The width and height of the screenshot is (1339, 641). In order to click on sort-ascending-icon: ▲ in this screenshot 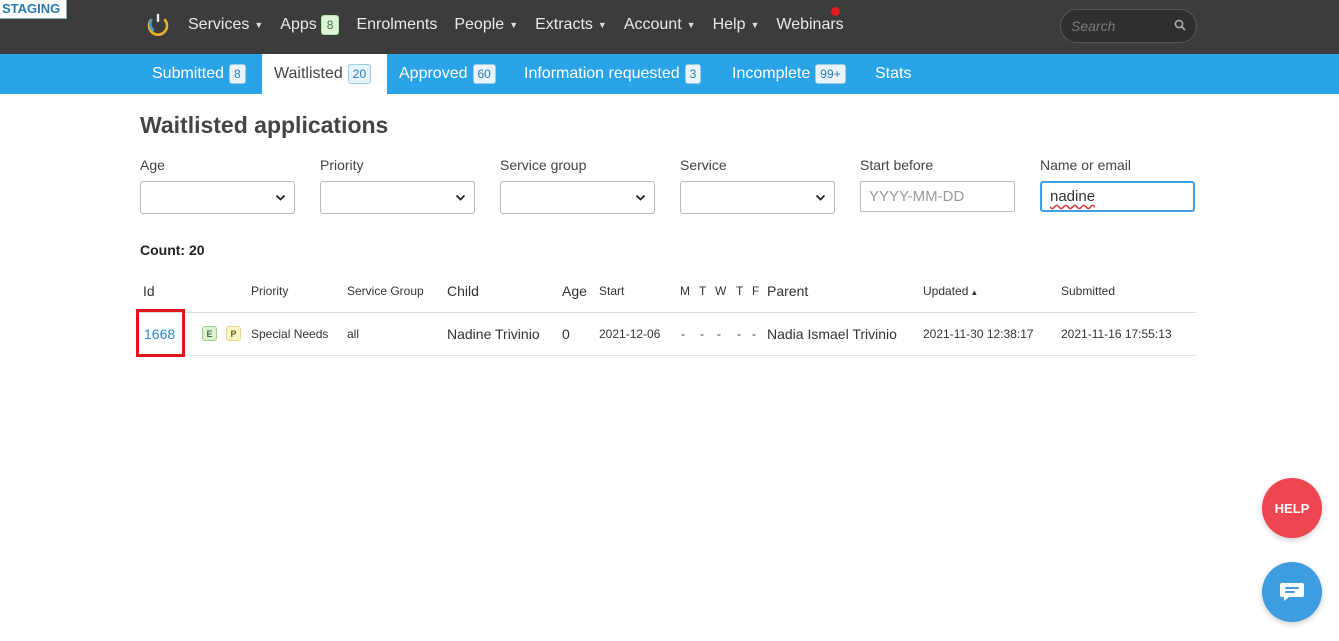, I will do `click(974, 292)`.